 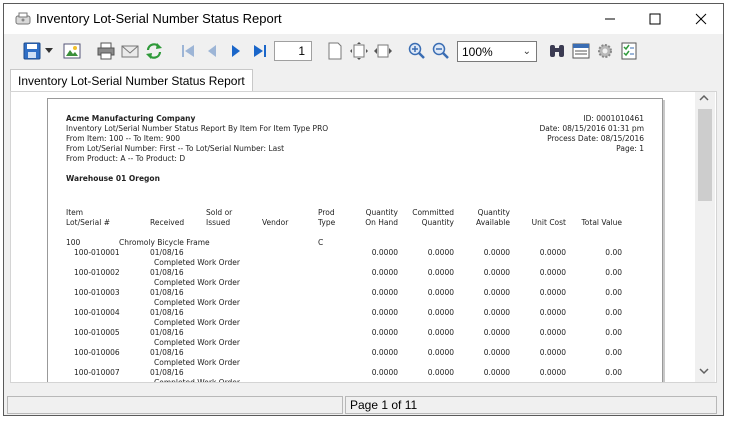 I want to click on fit-width-button, so click(x=383, y=51).